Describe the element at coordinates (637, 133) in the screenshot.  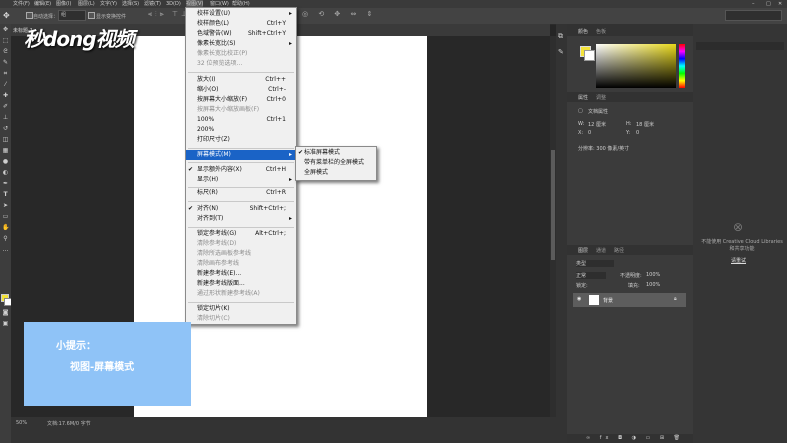
I see `y-value: 0` at that location.